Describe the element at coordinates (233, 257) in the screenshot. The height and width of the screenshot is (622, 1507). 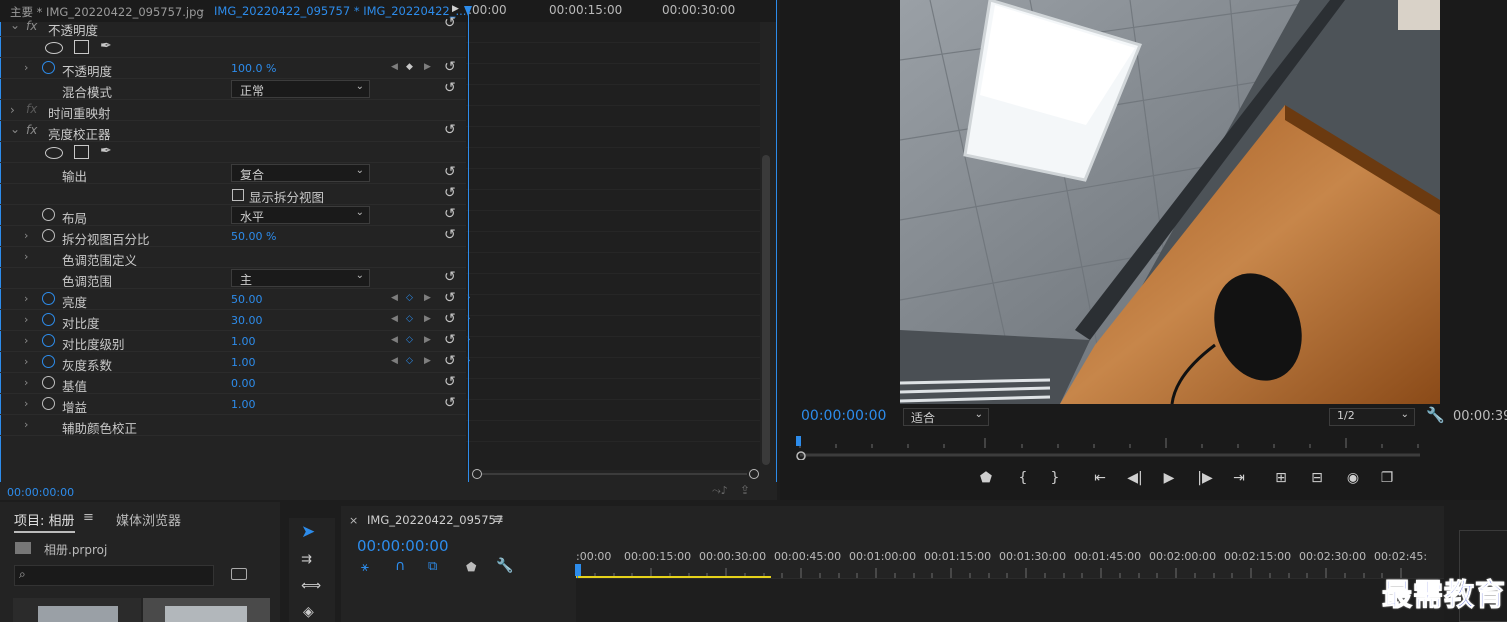
I see `tonal-def-row: › 色调范围定义` at that location.